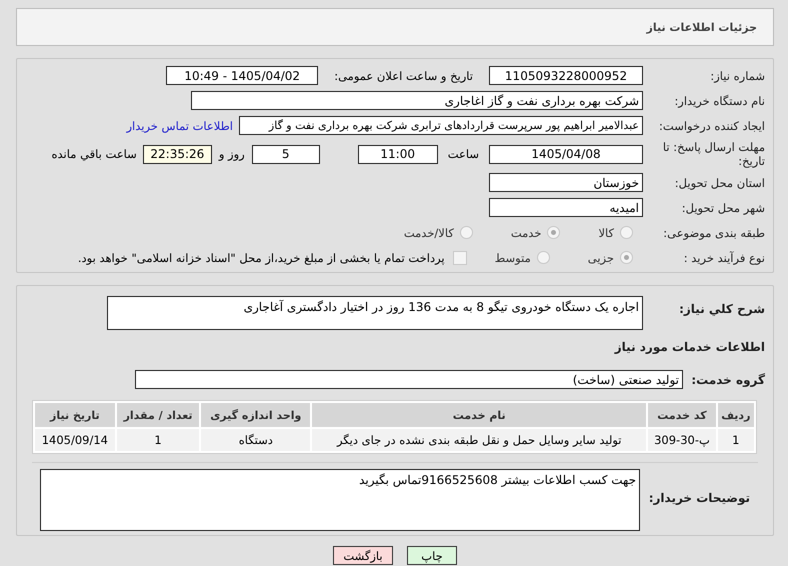  What do you see at coordinates (512, 257) in the screenshot?
I see `radio-label: متوسط` at bounding box center [512, 257].